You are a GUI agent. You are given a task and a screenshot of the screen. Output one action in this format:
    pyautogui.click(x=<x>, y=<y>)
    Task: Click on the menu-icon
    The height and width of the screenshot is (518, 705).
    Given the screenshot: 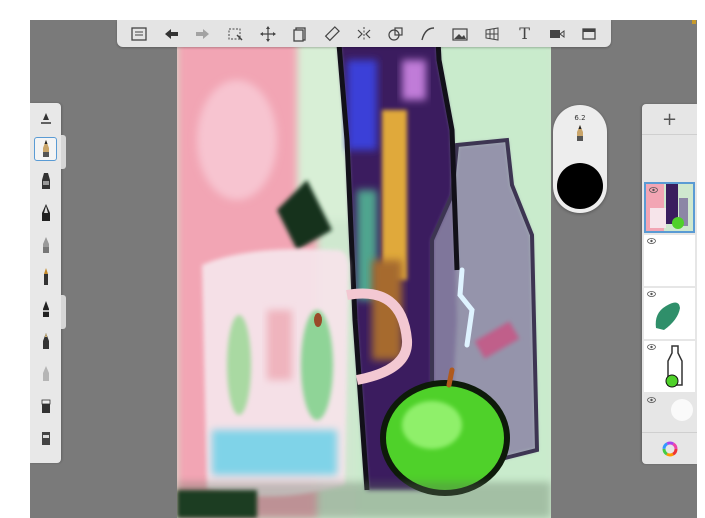 What is the action you would take?
    pyautogui.click(x=139, y=34)
    